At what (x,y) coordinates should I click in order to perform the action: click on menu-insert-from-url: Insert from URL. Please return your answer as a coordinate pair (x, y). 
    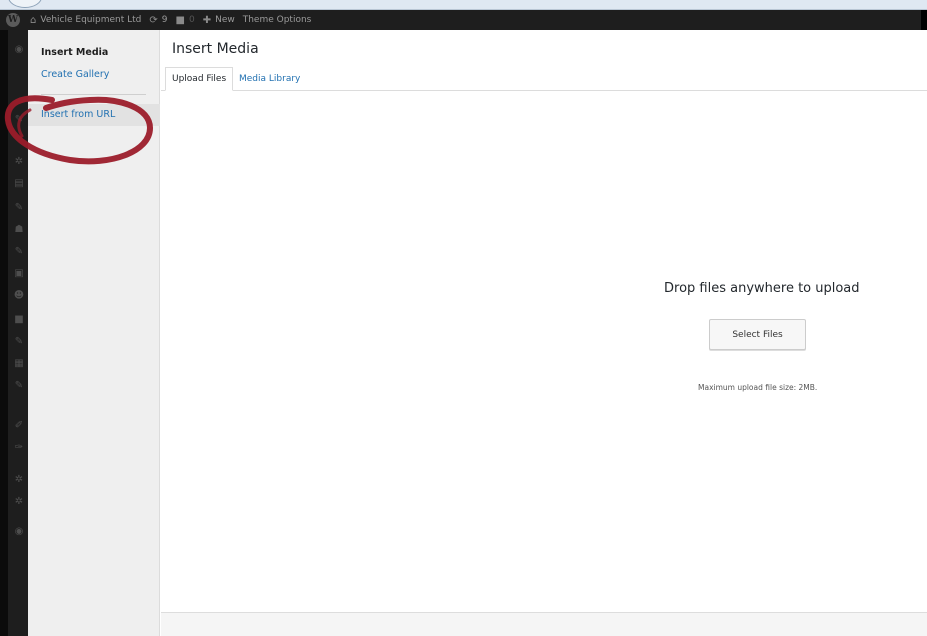
    Looking at the image, I should click on (78, 114).